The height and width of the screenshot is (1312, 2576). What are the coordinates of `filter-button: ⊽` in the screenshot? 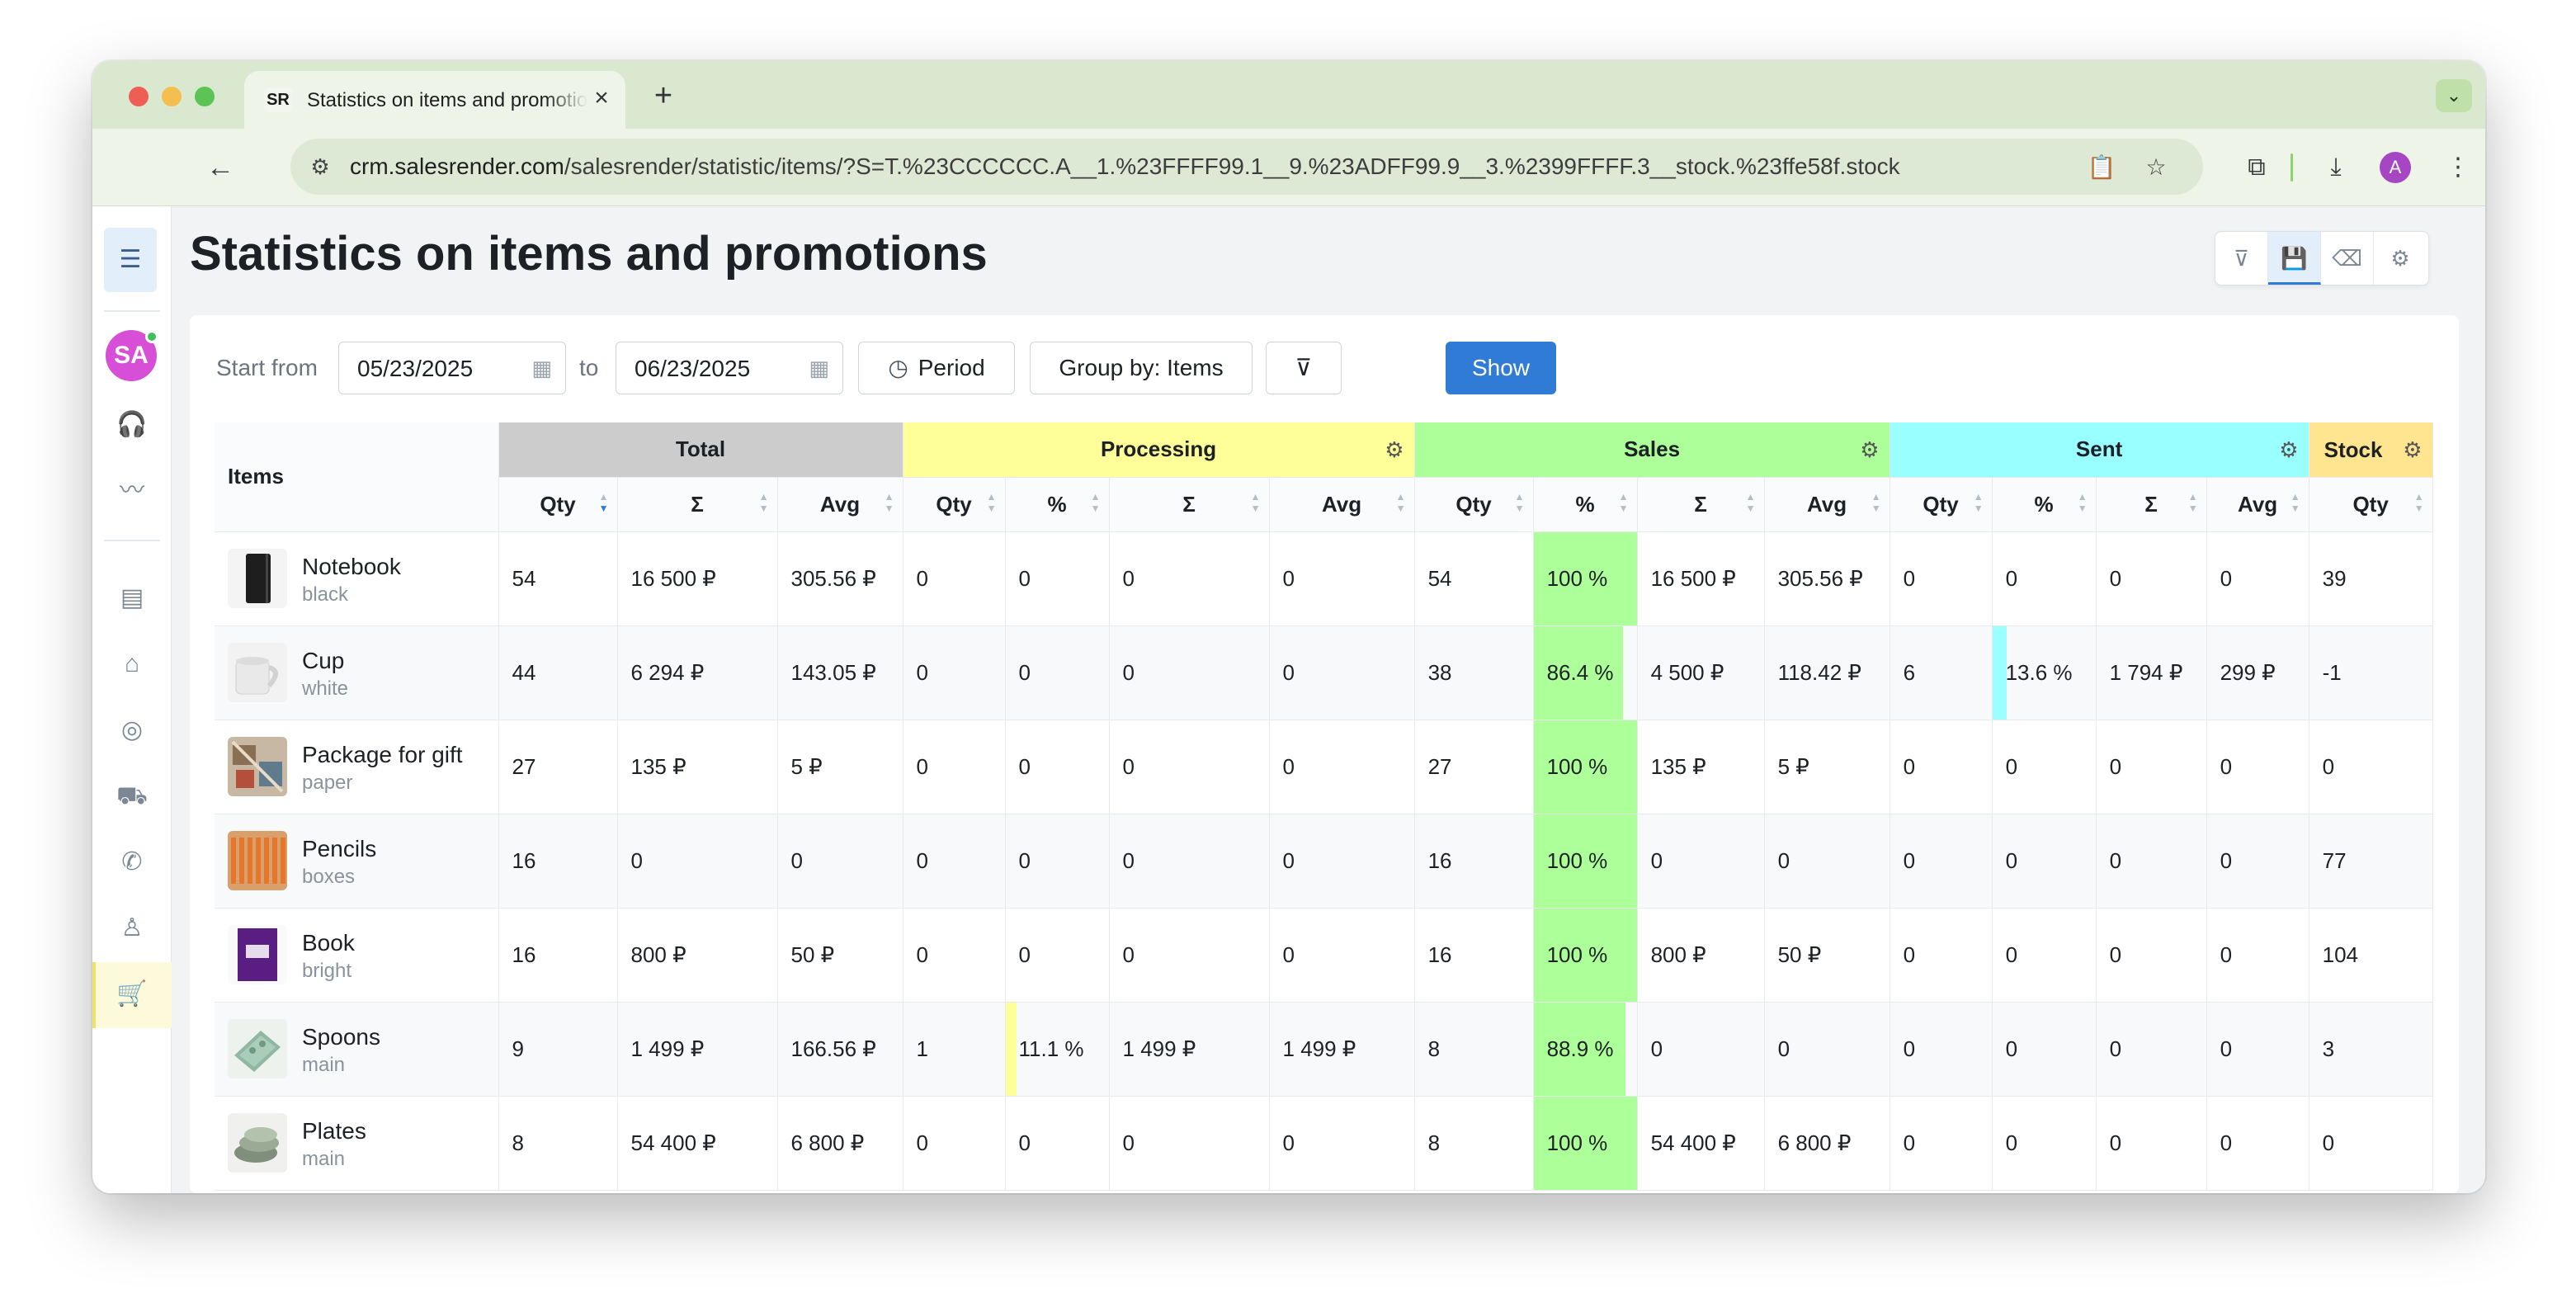 It's located at (1304, 368).